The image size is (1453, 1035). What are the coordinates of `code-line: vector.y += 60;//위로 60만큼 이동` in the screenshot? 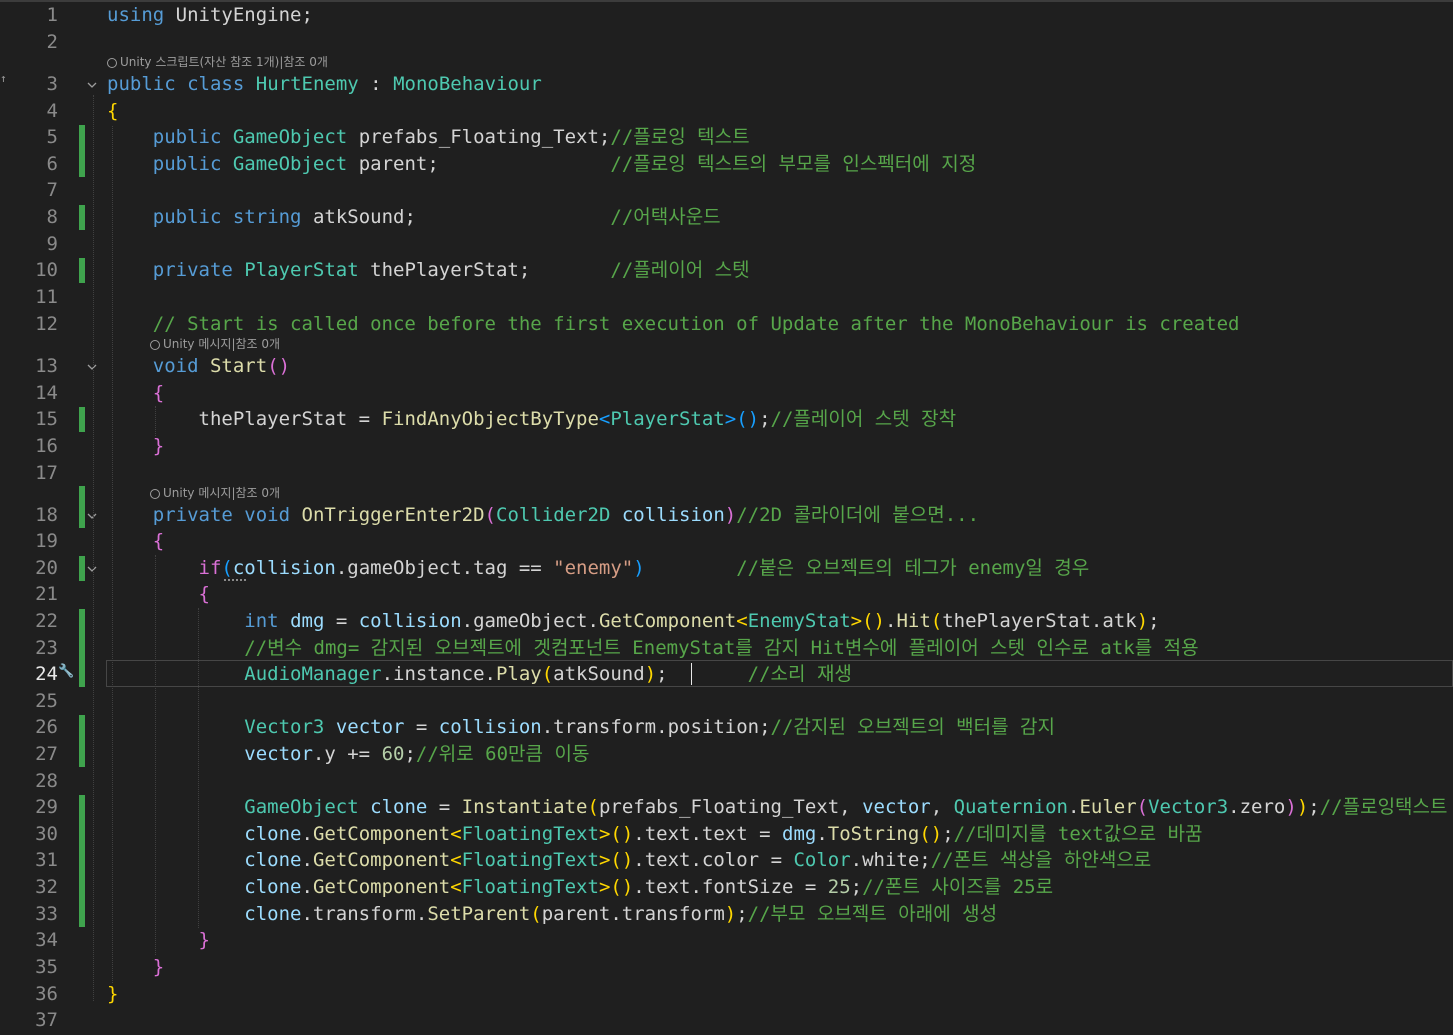 It's located at (348, 754).